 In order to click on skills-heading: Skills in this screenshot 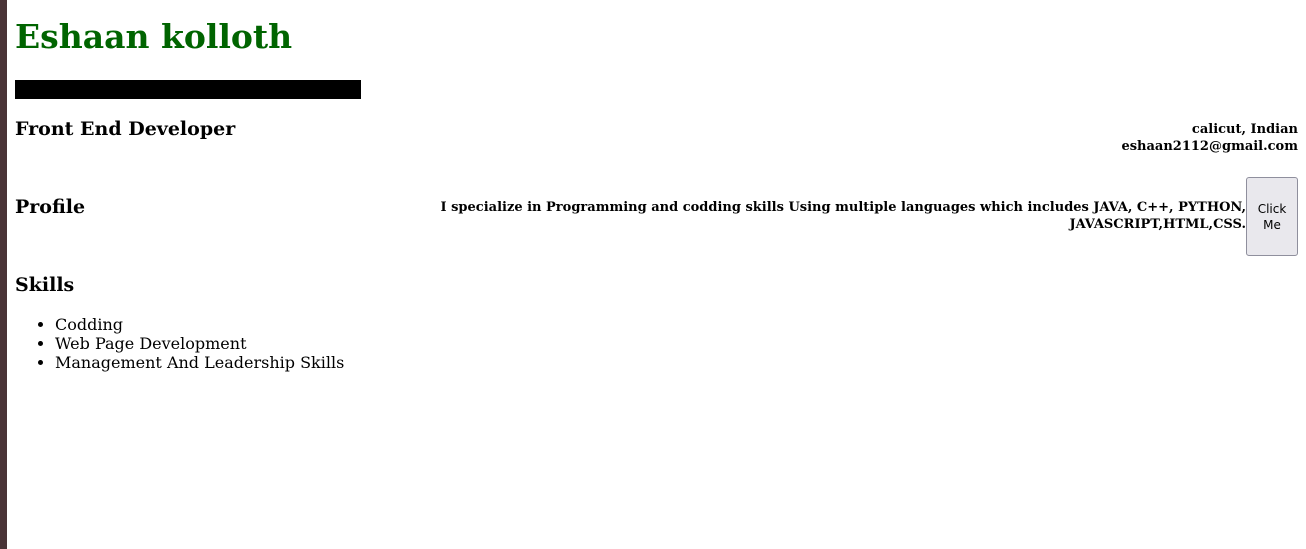, I will do `click(45, 285)`.